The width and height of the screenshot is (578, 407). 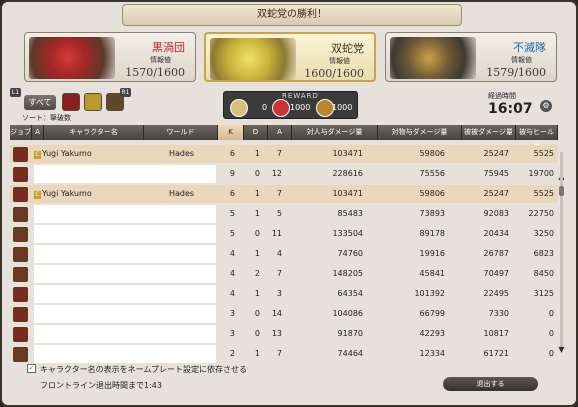 What do you see at coordinates (256, 132) in the screenshot?
I see `col-deaths: D` at bounding box center [256, 132].